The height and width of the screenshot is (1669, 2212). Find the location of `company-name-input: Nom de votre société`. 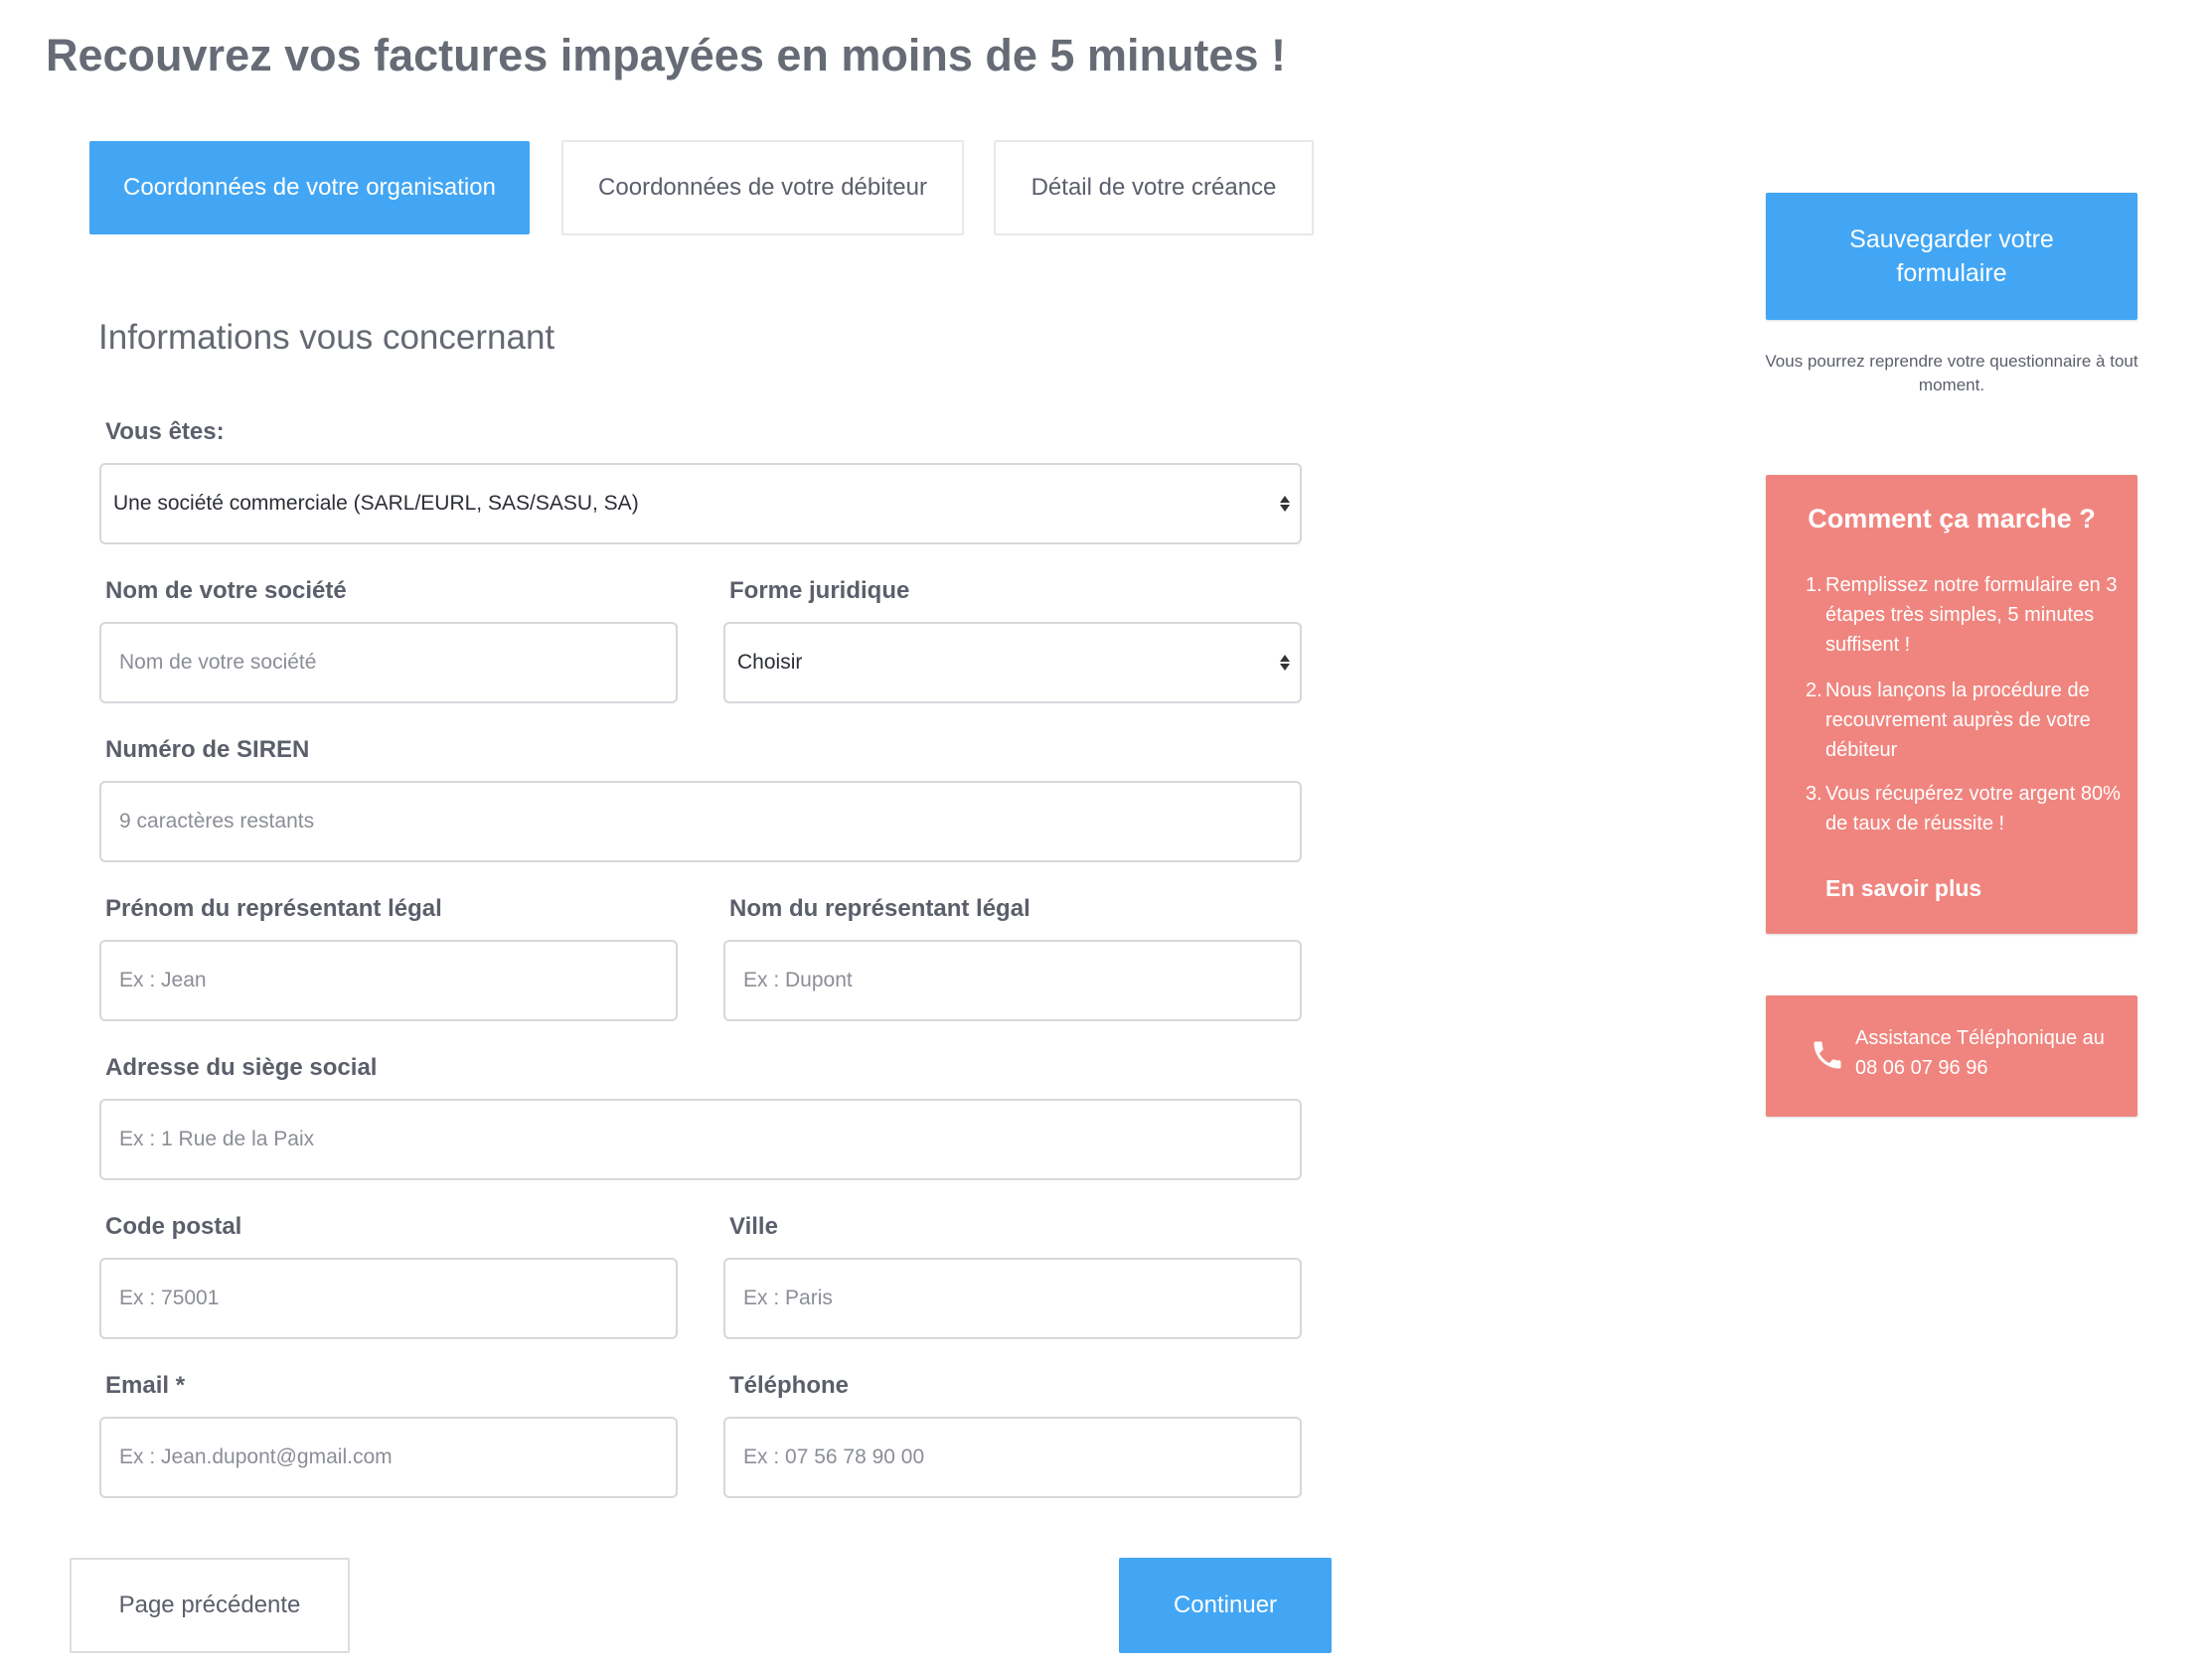

company-name-input: Nom de votre société is located at coordinates (388, 662).